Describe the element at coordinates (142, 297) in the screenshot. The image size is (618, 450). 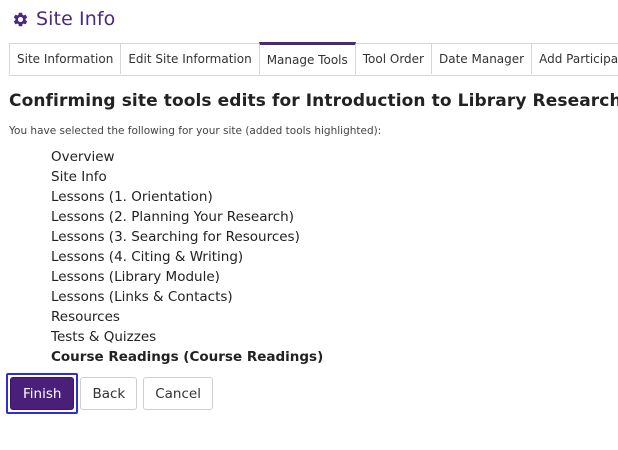
I see `tool-item: Lessons (Links & Contacts)` at that location.